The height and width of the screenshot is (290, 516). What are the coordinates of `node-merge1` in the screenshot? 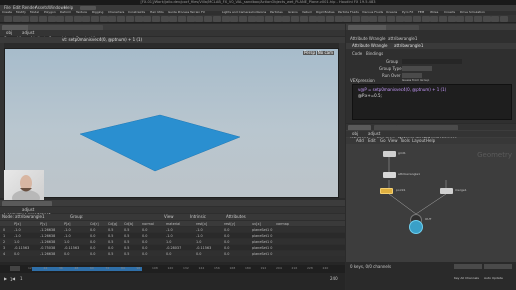 It's located at (446, 191).